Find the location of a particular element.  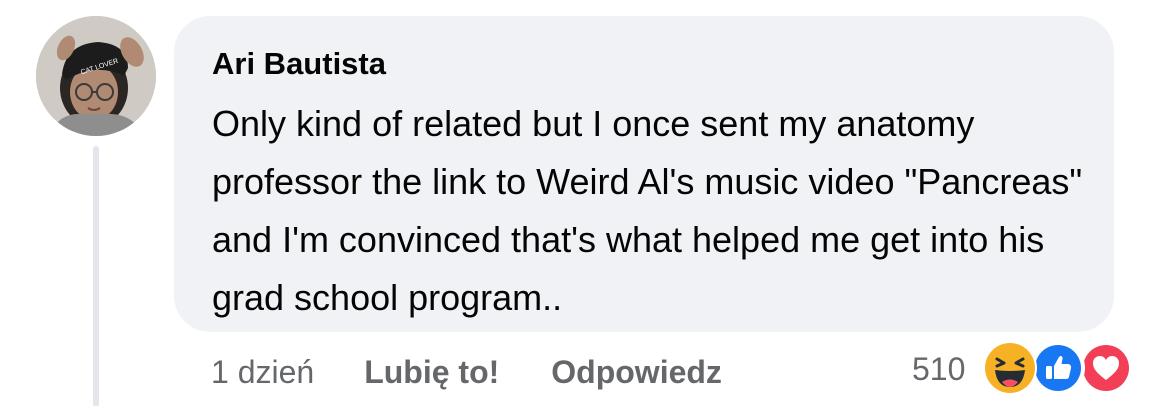

love-icon is located at coordinates (1106, 368).